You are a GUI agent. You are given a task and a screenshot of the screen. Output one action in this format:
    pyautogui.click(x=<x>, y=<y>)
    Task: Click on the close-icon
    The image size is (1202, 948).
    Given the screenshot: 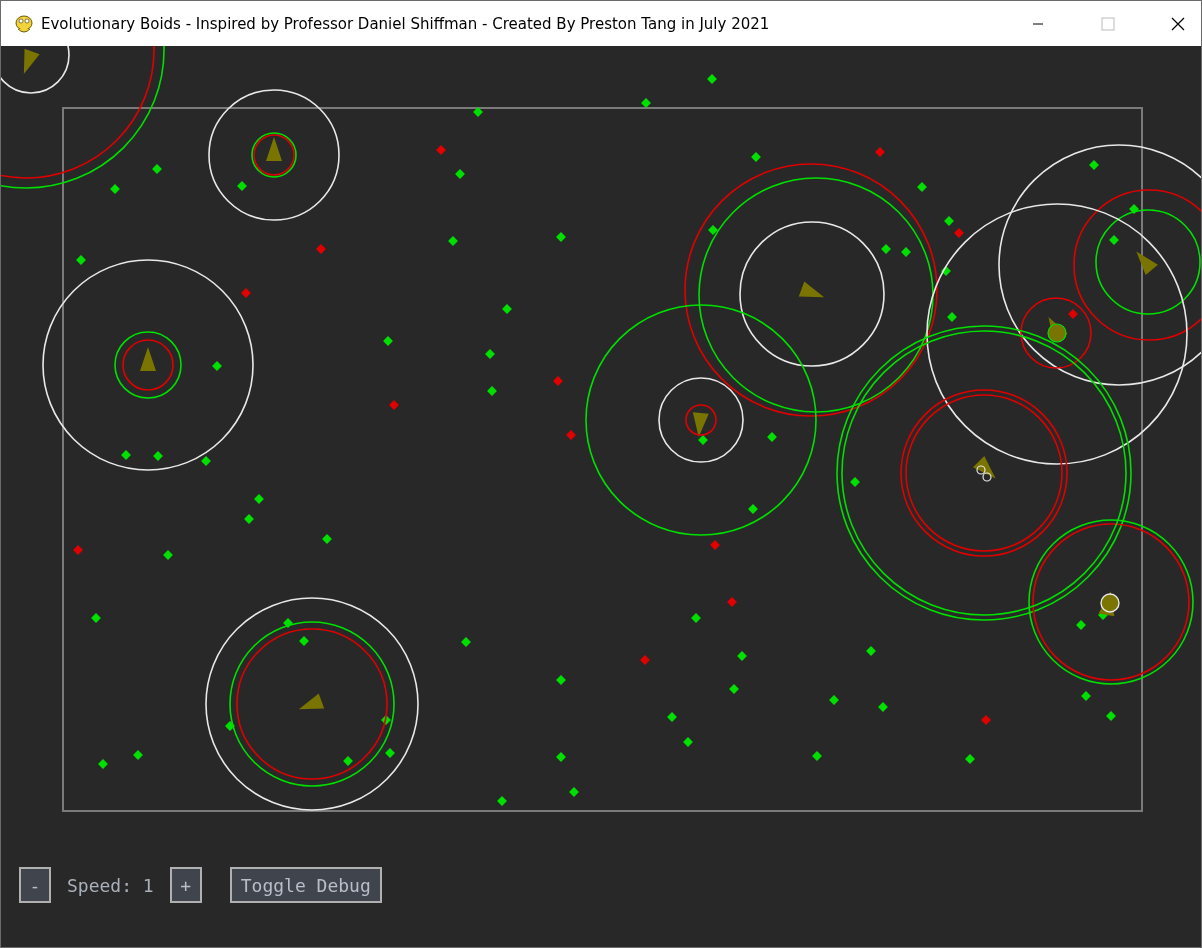 What is the action you would take?
    pyautogui.click(x=1178, y=23)
    